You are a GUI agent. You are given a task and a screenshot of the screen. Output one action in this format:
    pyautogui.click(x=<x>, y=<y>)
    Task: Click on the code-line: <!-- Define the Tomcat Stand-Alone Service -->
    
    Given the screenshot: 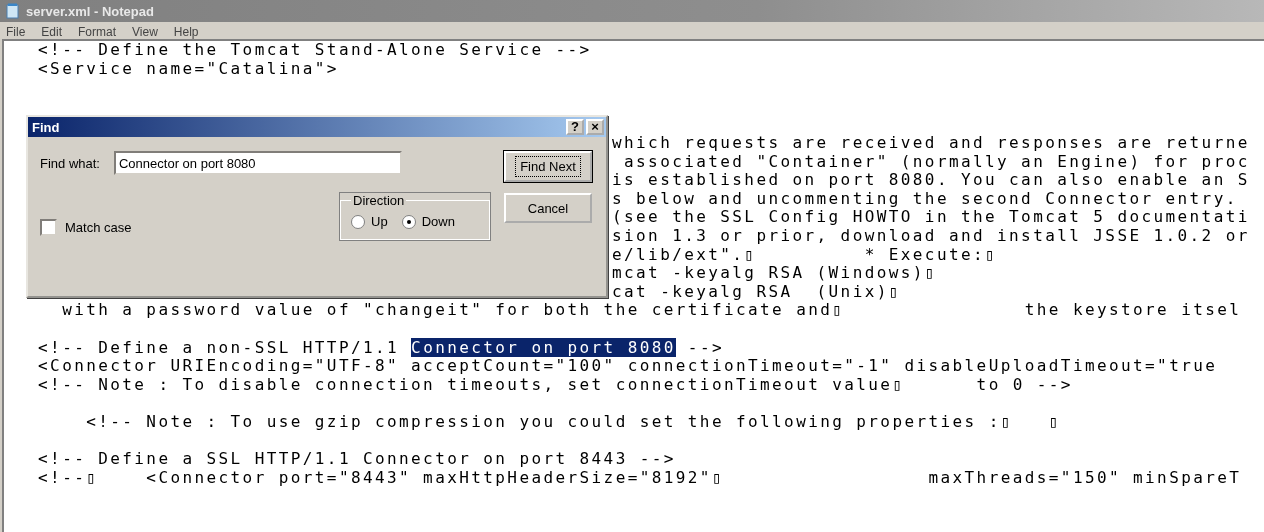 What is the action you would take?
    pyautogui.click(x=314, y=50)
    